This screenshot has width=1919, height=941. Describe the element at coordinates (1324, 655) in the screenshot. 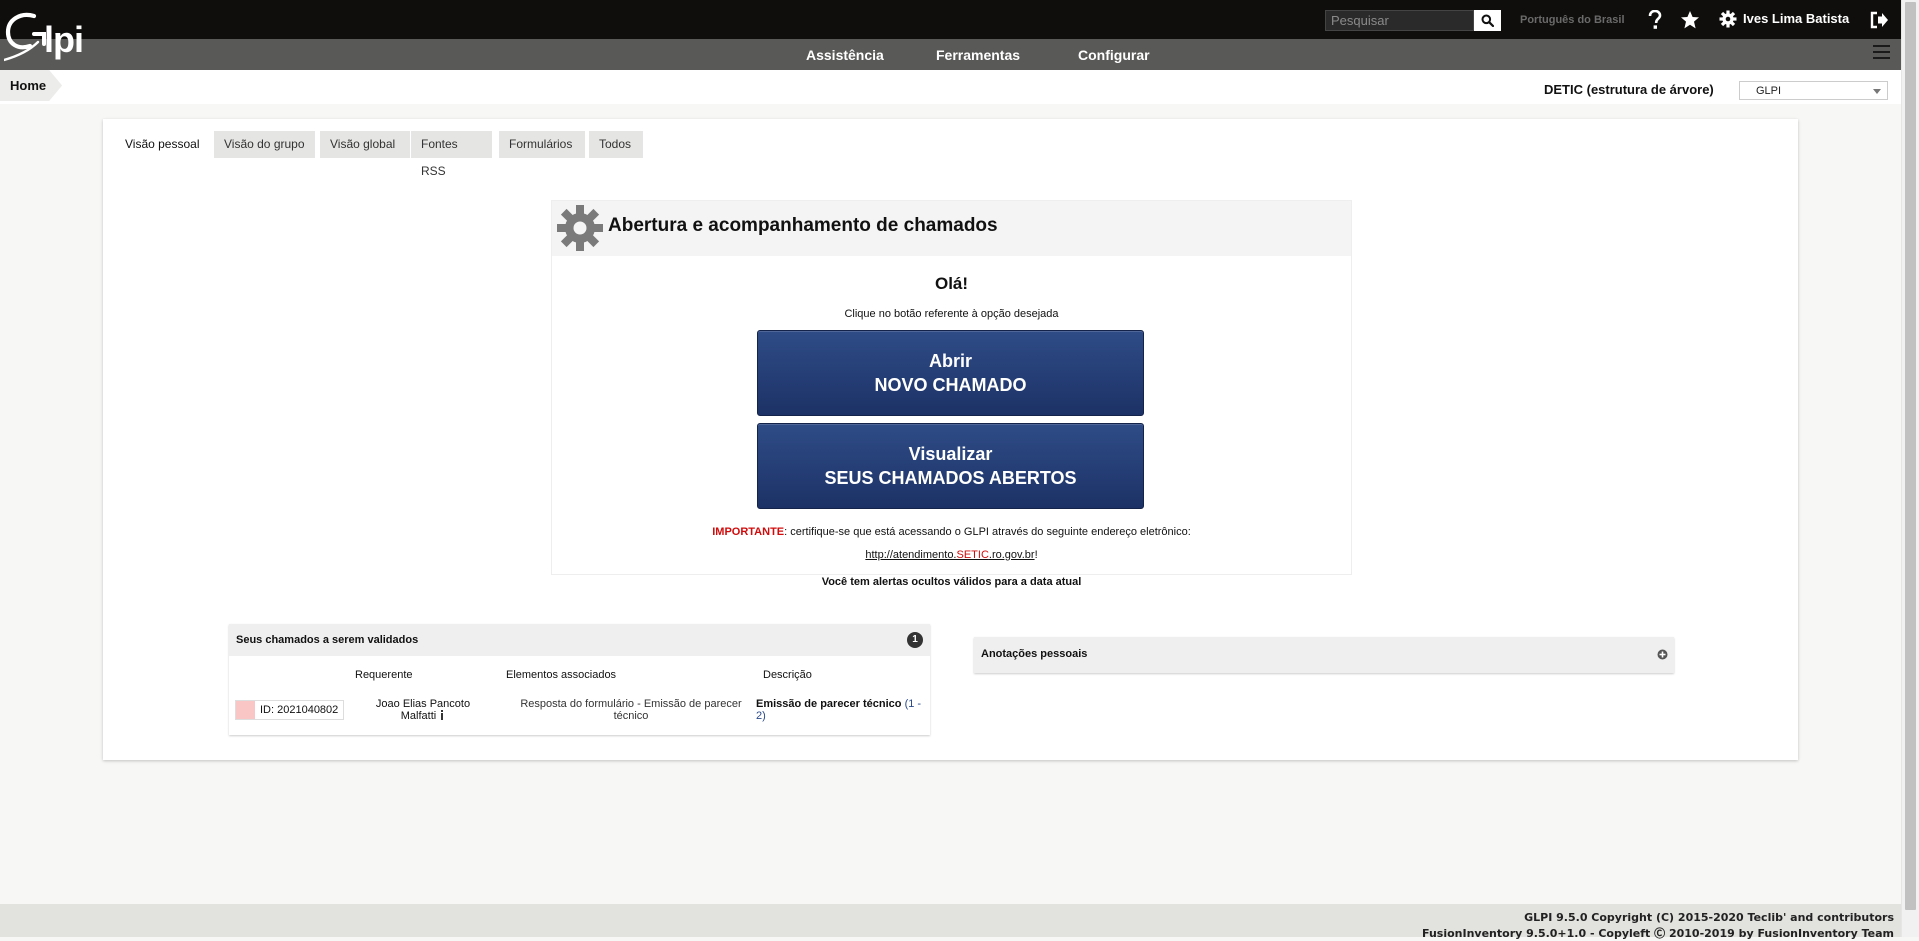

I see `personal-notes-widget: Anotações pessoais` at that location.